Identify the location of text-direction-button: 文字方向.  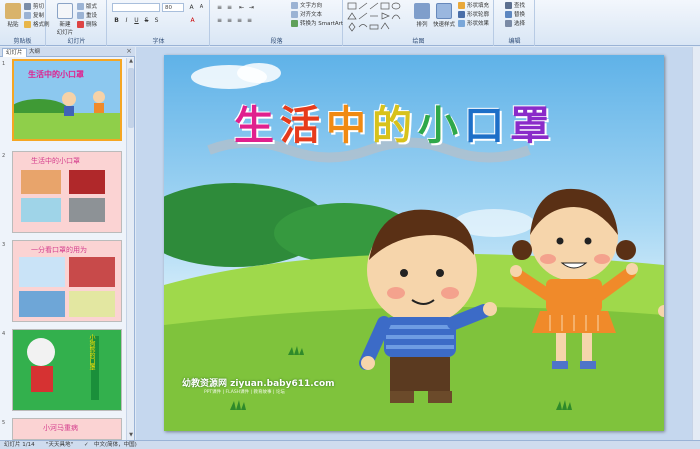
(306, 5).